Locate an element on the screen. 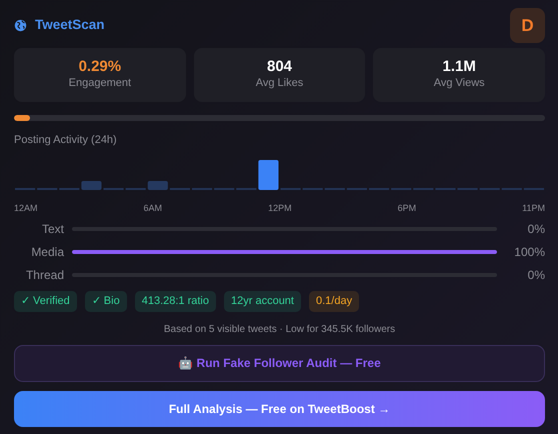 The image size is (558, 434). type-label: Media is located at coordinates (47, 252).